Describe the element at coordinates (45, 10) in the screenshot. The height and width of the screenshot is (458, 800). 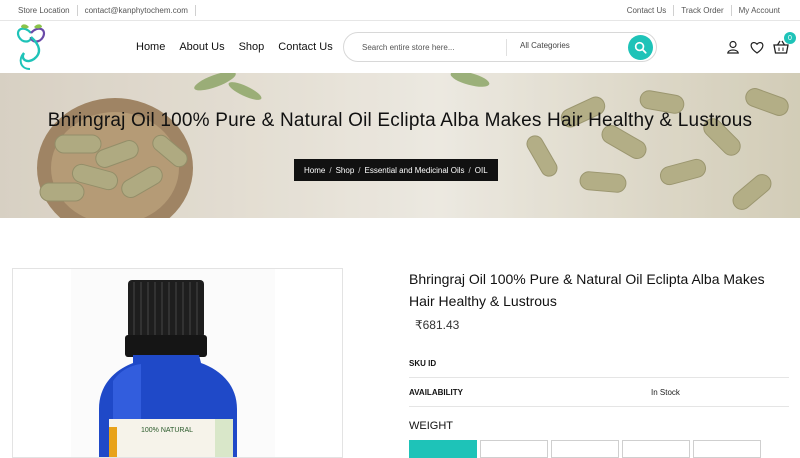
I see `store-location-link: Store Location` at that location.